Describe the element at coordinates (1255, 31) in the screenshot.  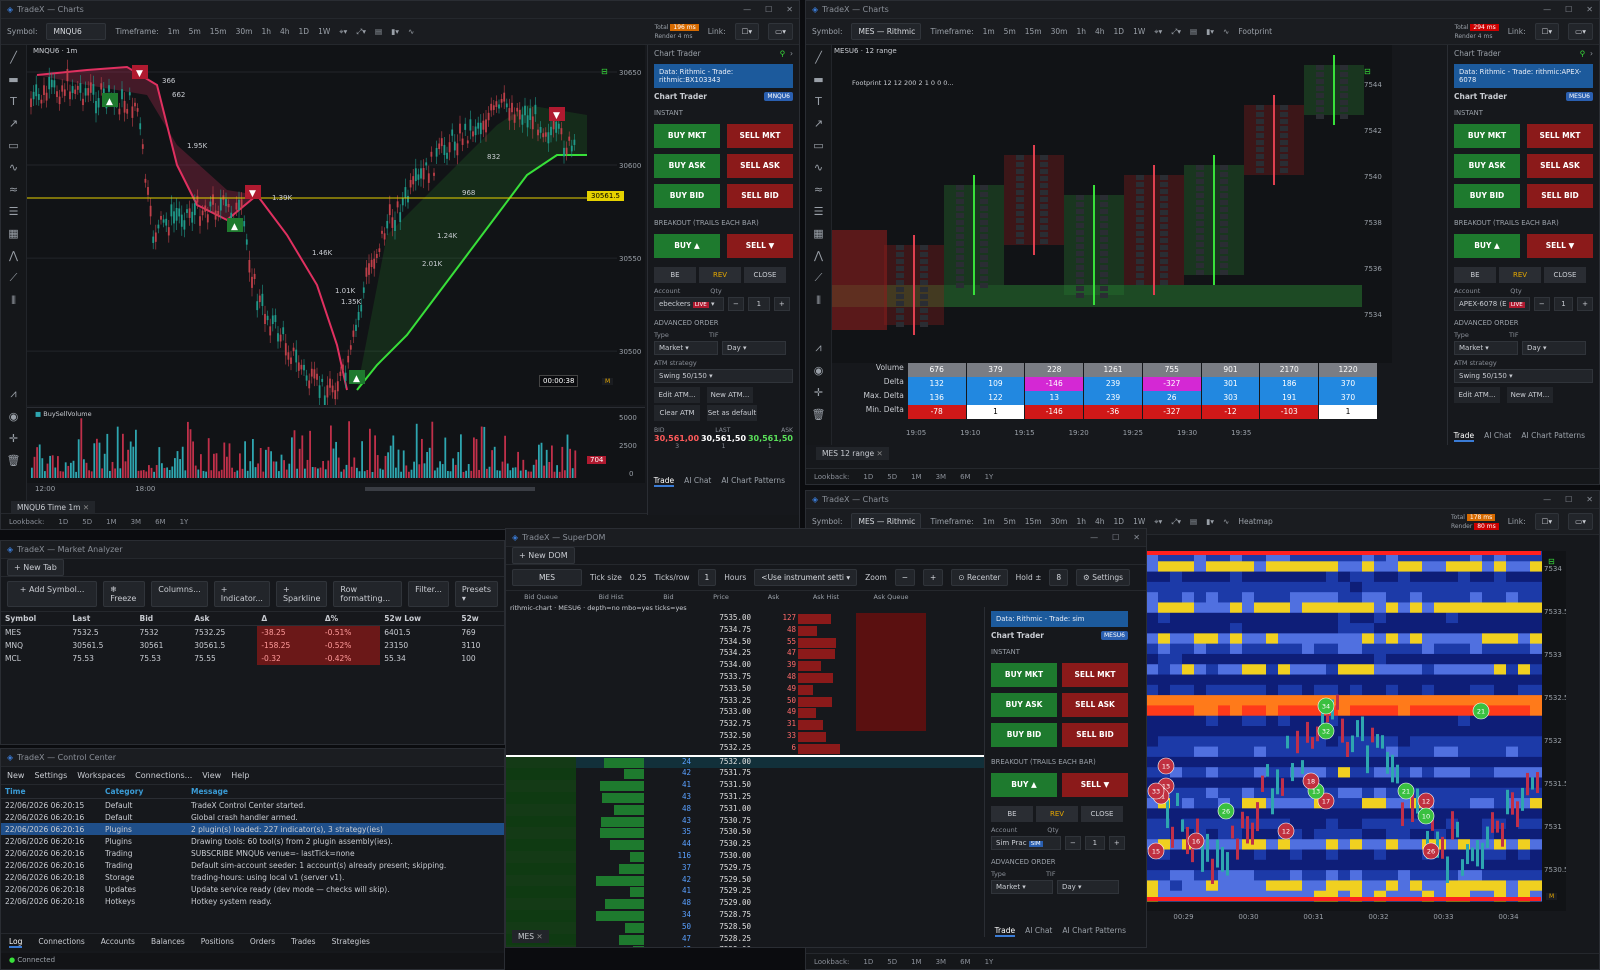
I see `chart-type-label: Footprint` at that location.